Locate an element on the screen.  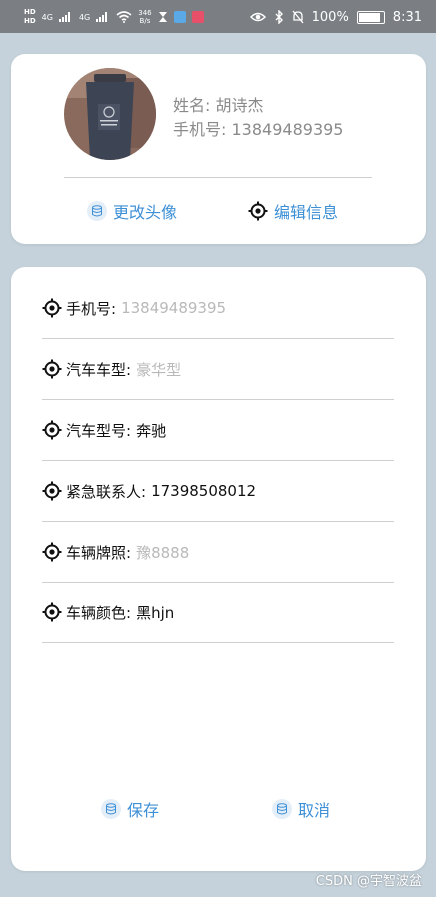
battery-percent: 100% is located at coordinates (330, 17).